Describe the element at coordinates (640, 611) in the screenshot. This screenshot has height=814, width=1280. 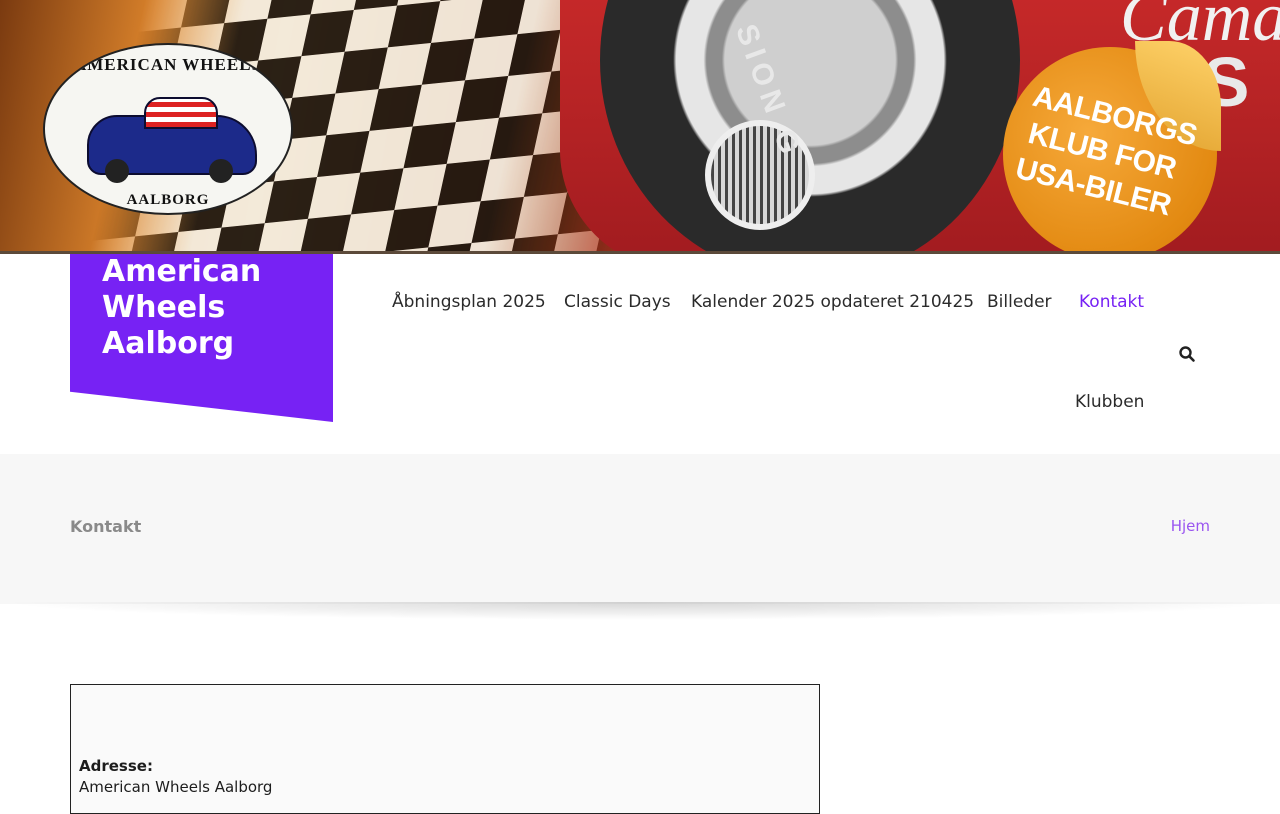
I see `title-bar-shadow` at that location.